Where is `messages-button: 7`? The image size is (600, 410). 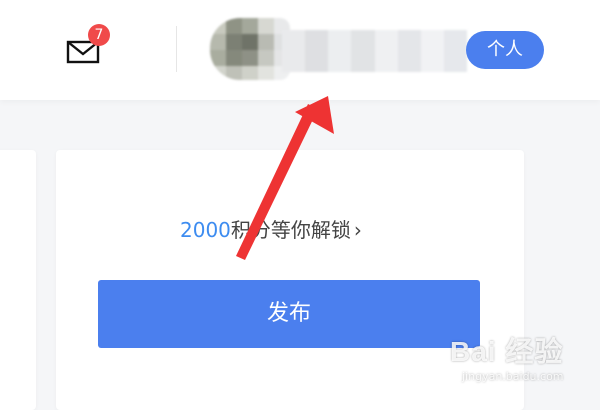 messages-button: 7 is located at coordinates (88, 45).